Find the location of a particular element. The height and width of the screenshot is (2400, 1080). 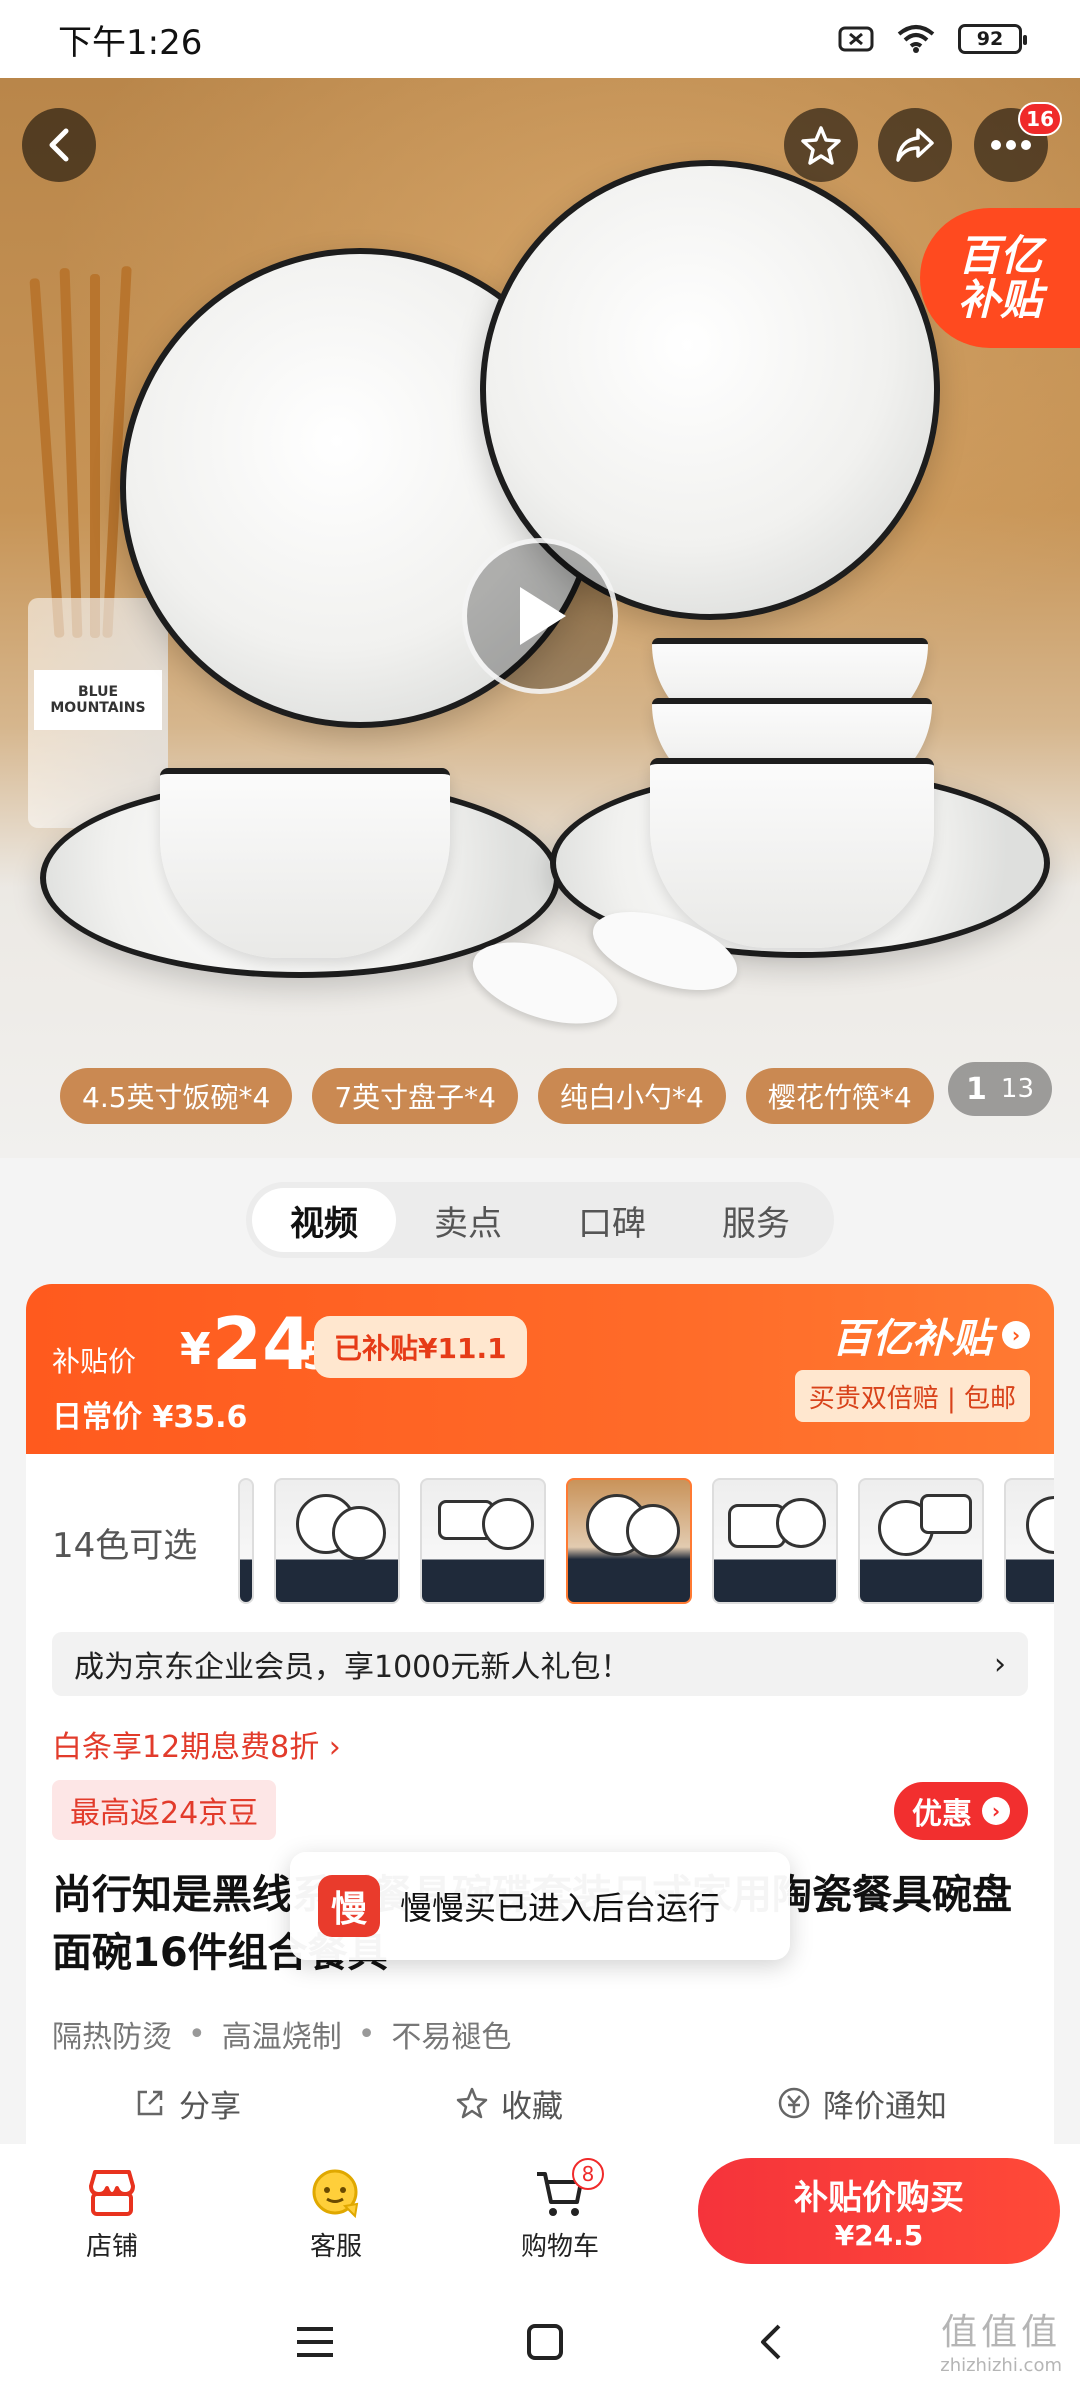

store-button: 店铺 is located at coordinates (112, 2214).